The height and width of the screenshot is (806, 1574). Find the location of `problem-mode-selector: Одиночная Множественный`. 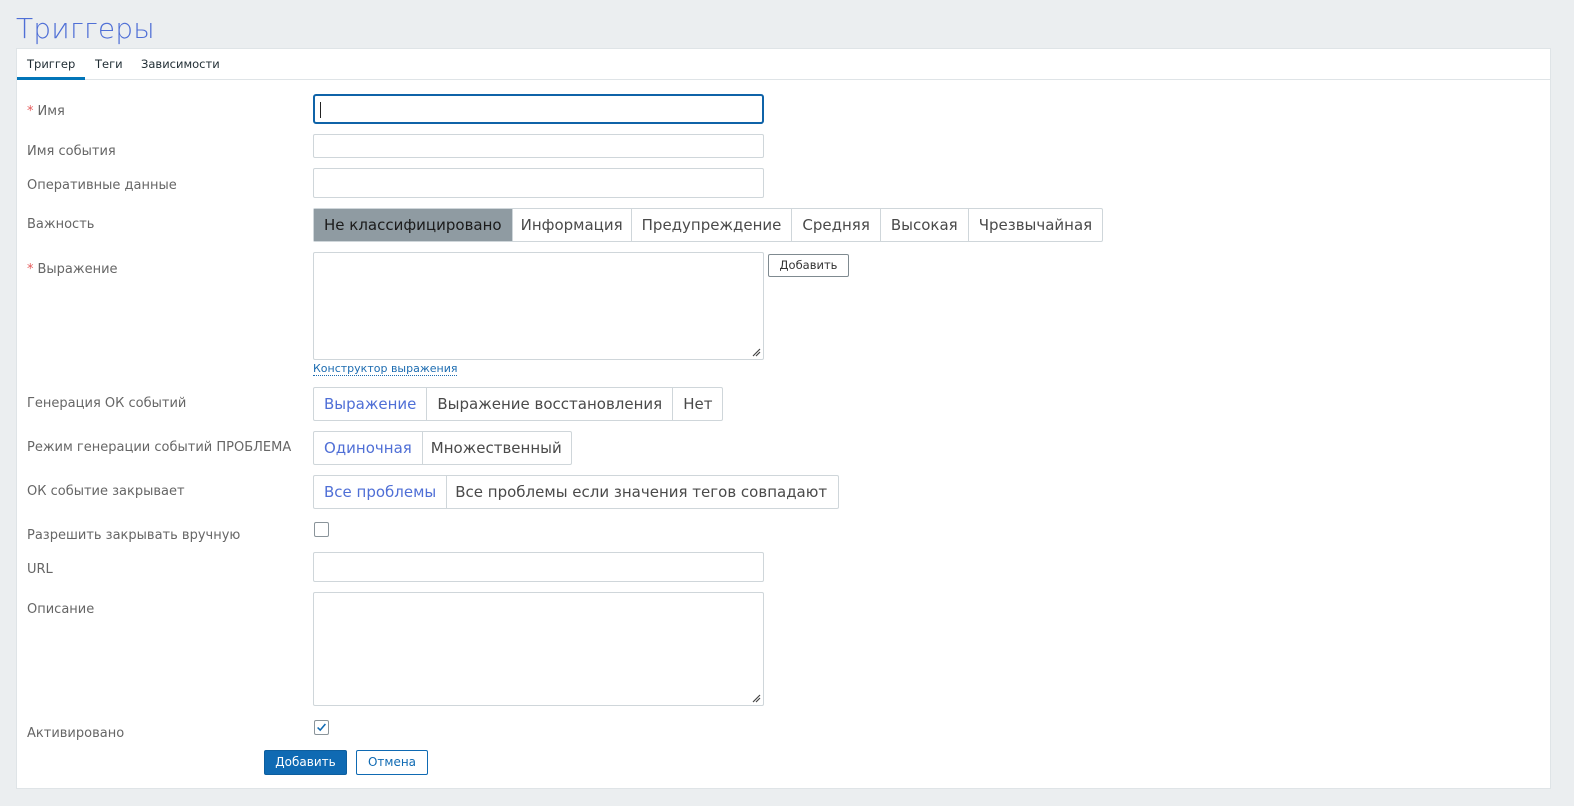

problem-mode-selector: Одиночная Множественный is located at coordinates (442, 448).